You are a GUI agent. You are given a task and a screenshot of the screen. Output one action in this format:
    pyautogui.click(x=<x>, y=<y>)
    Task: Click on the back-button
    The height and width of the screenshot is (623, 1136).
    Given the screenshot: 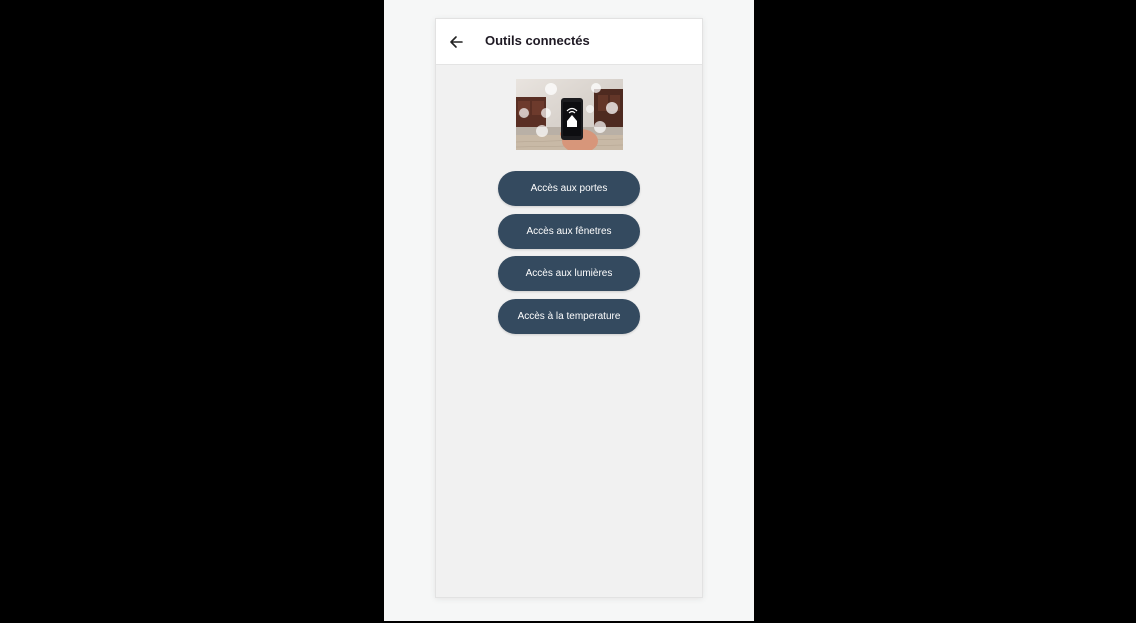 What is the action you would take?
    pyautogui.click(x=456, y=42)
    